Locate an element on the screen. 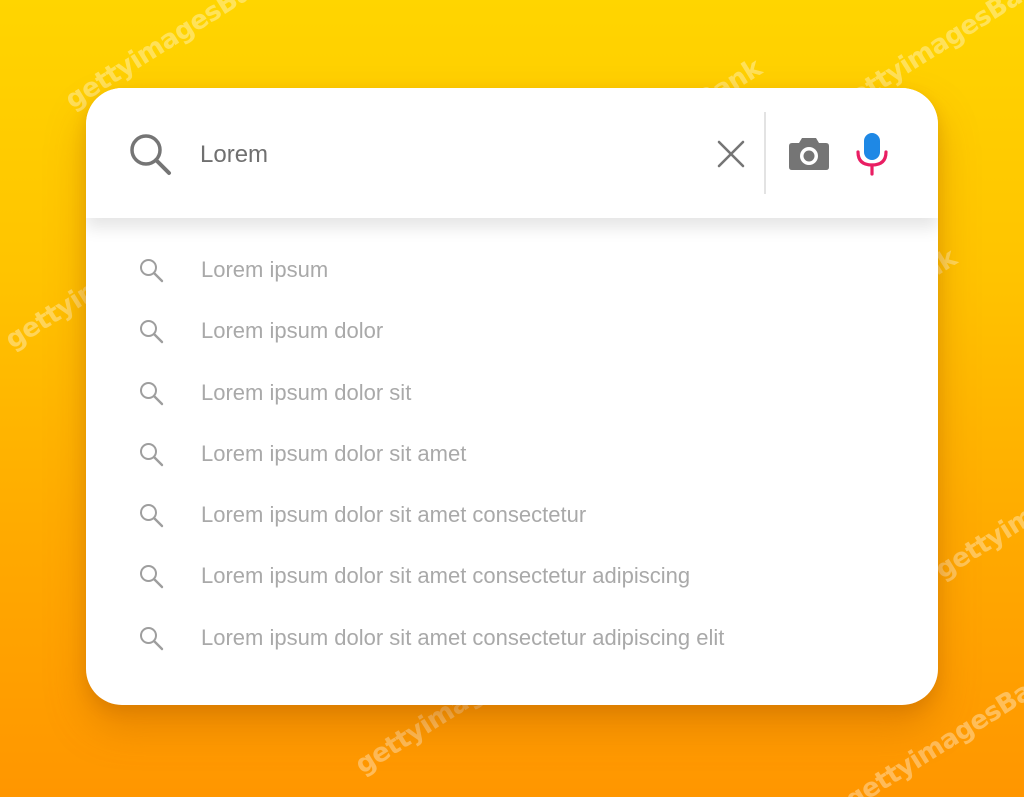 This screenshot has height=797, width=1024. suggestion-item: Lorem ipsum dolor is located at coordinates (512, 331).